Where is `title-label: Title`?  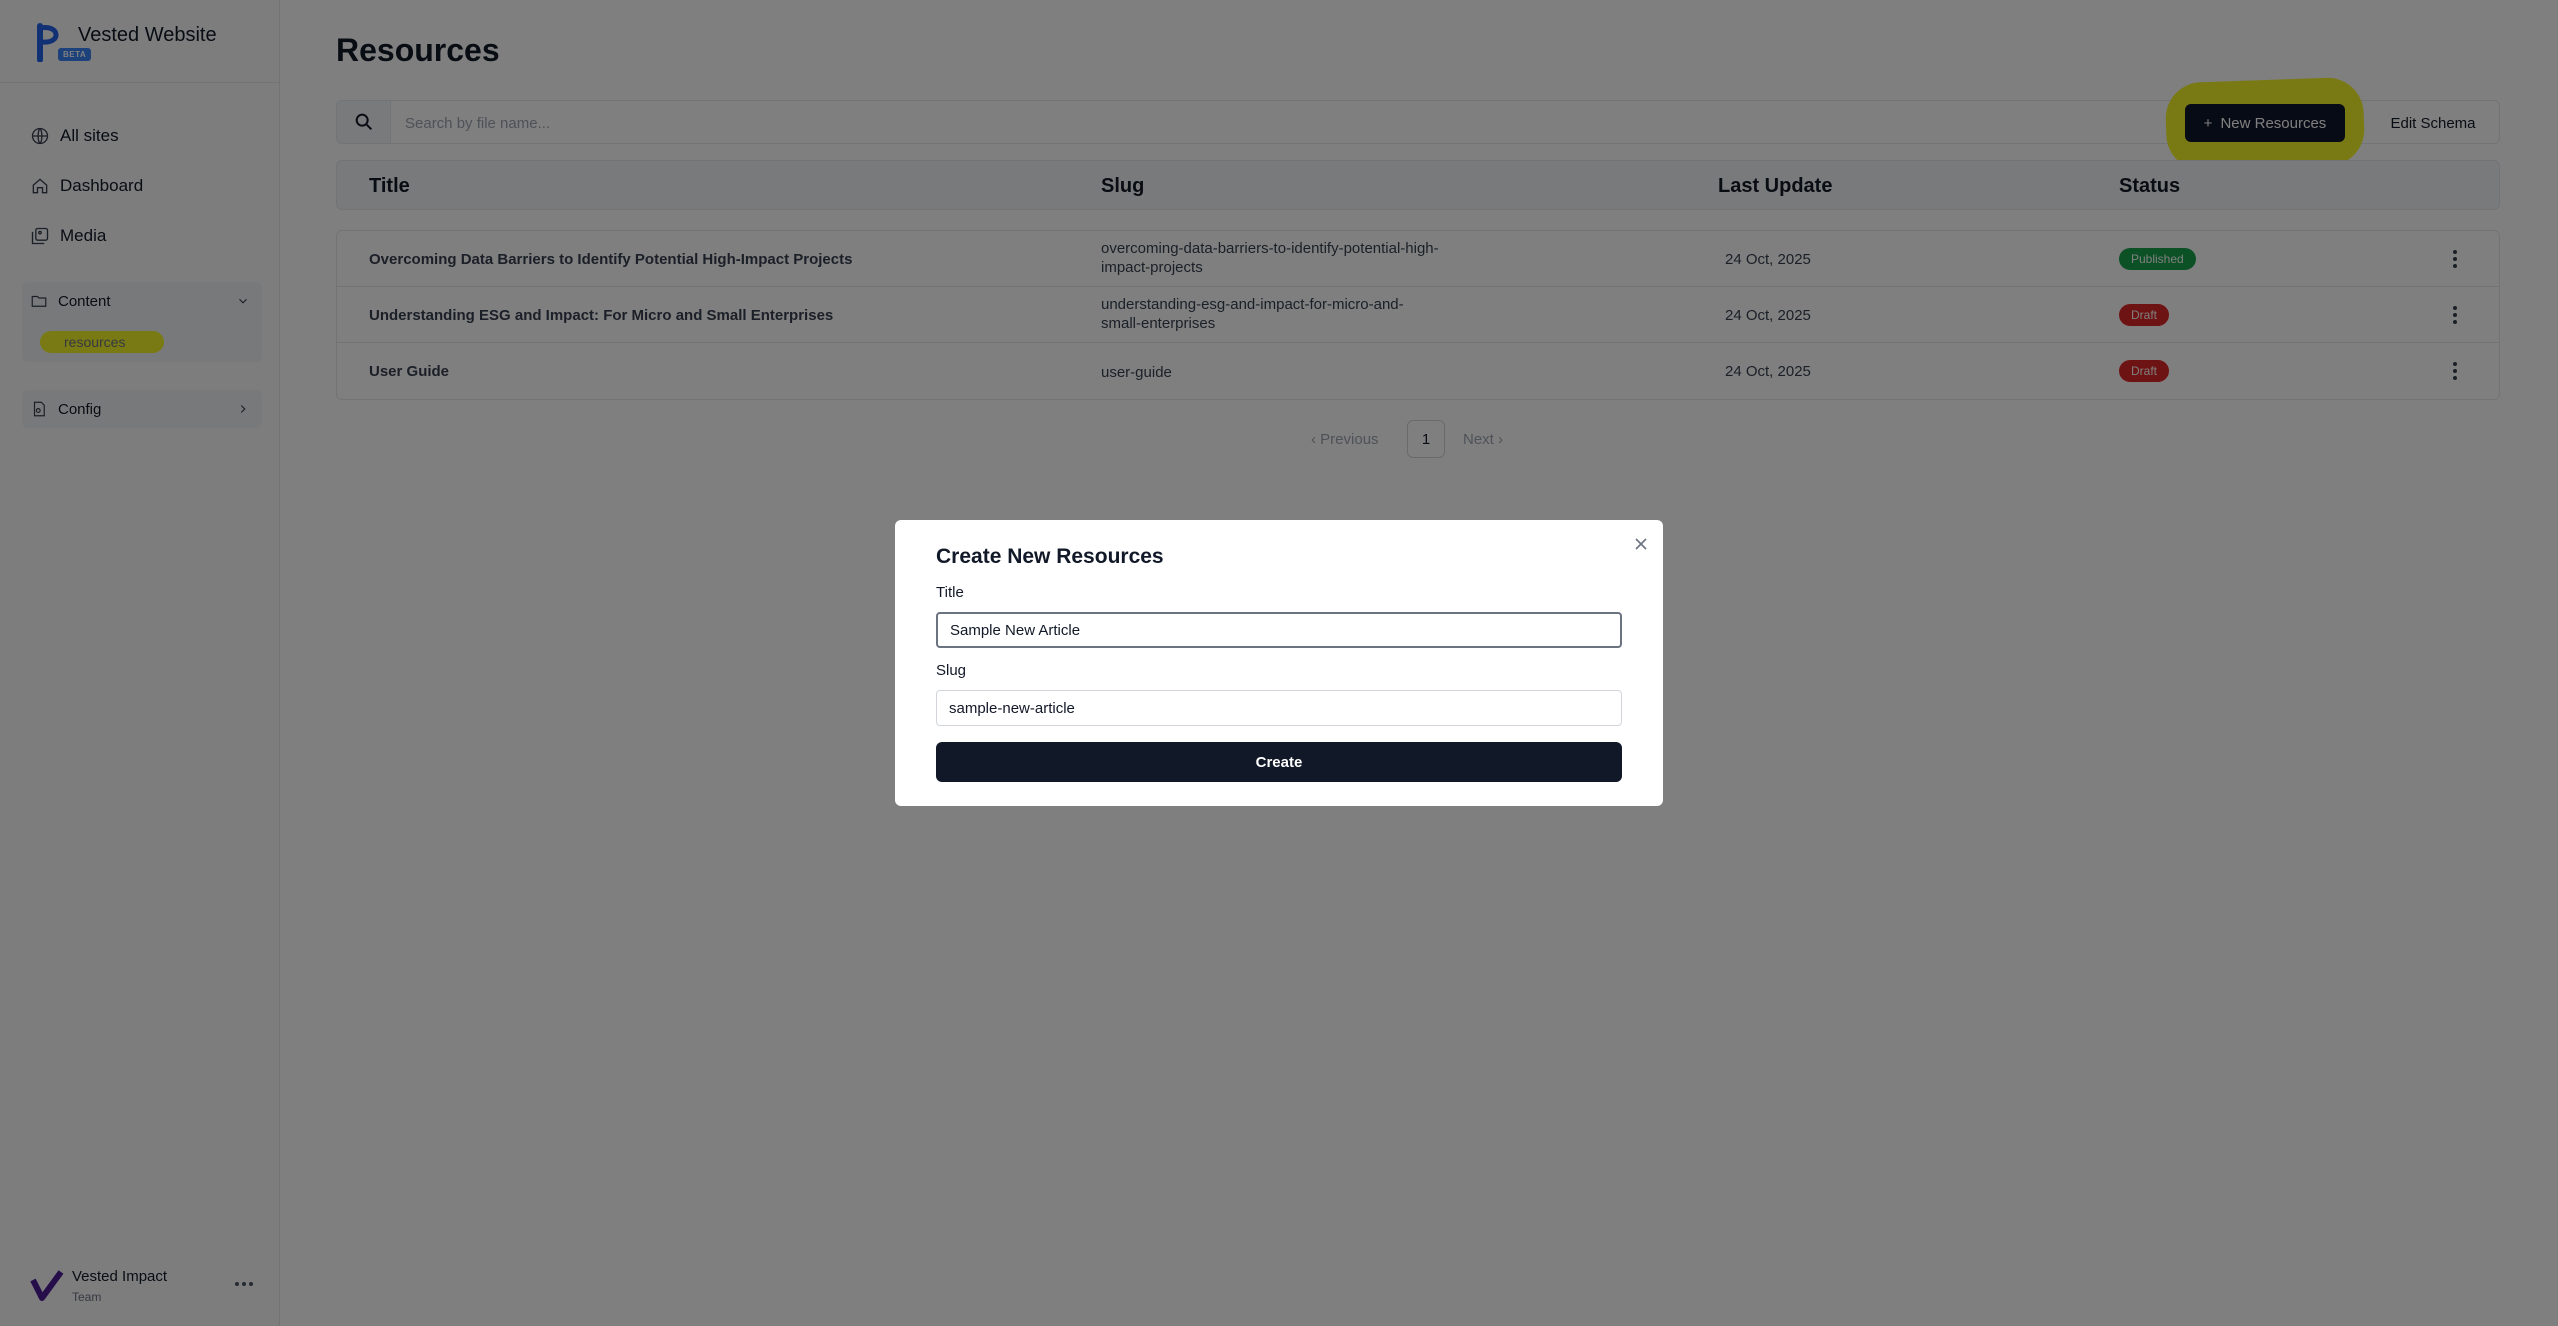
title-label: Title is located at coordinates (950, 592).